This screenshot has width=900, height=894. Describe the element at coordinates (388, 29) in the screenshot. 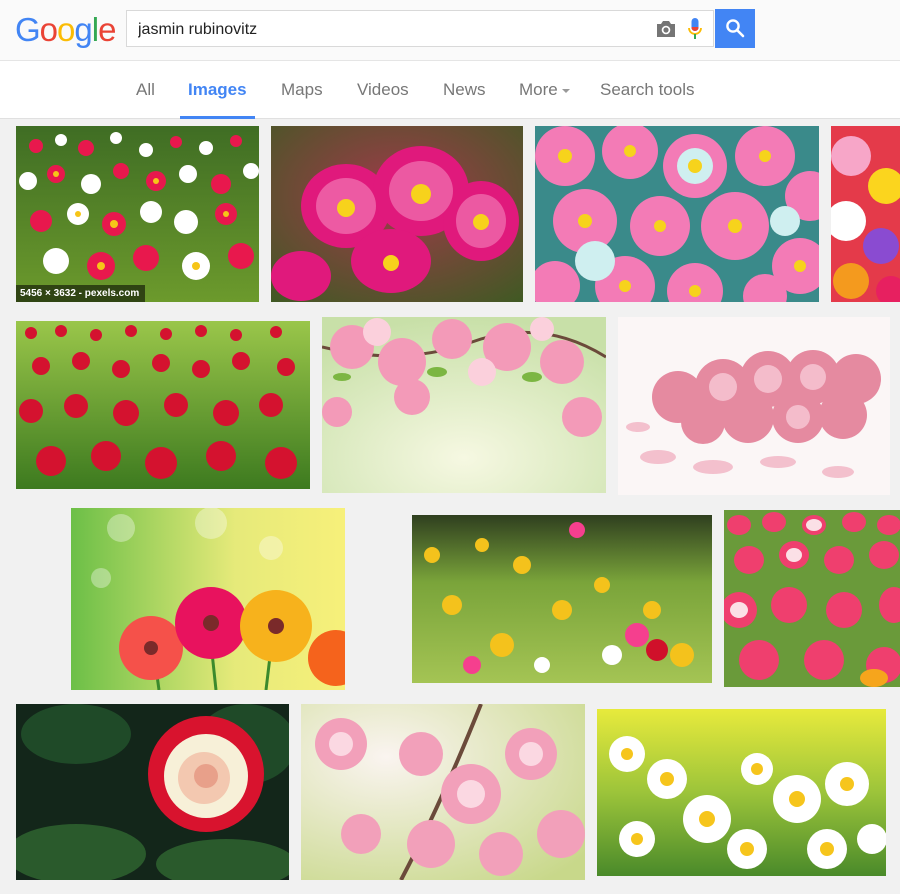

I see `search-input` at that location.